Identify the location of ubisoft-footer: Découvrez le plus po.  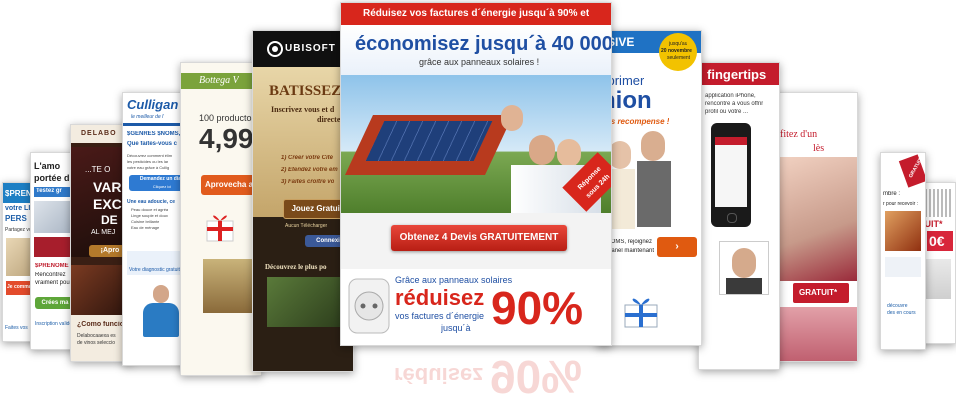
(296, 267).